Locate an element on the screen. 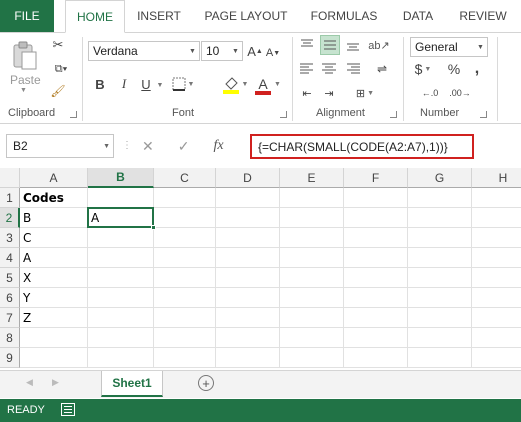  cell-f5 is located at coordinates (376, 278).